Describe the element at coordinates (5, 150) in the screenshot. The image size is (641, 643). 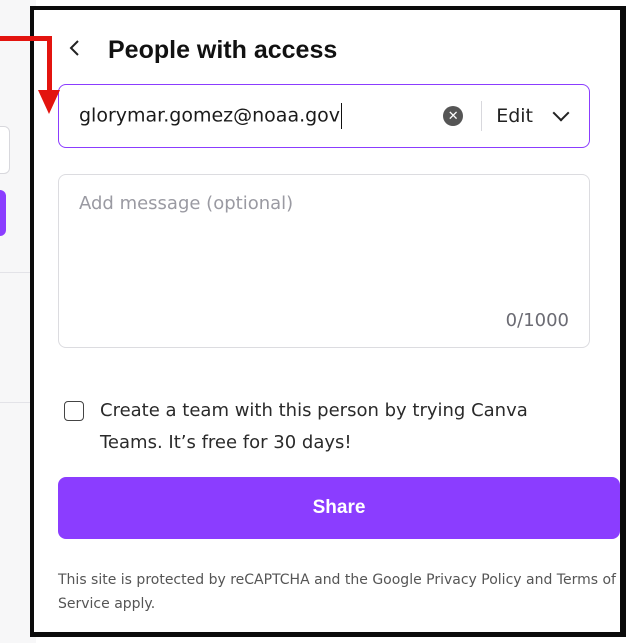
I see `background-input` at that location.